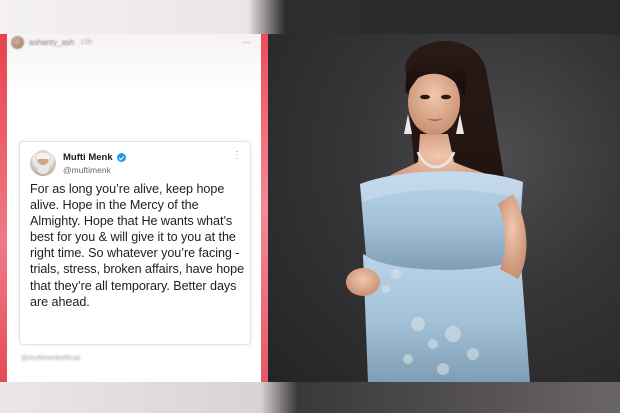 The image size is (620, 413). What do you see at coordinates (310, 17) in the screenshot?
I see `top-blur-strip` at bounding box center [310, 17].